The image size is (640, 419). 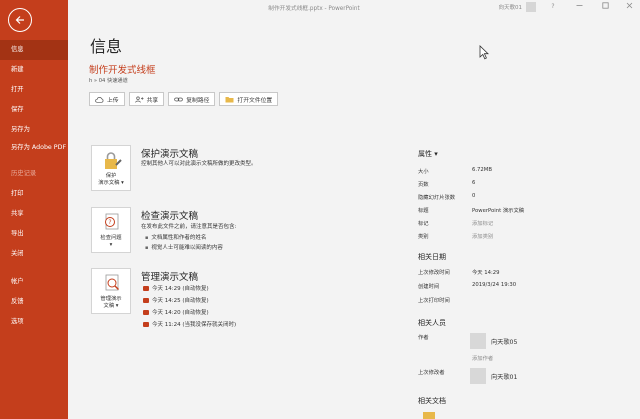 I want to click on manage-document-icon, so click(x=112, y=282).